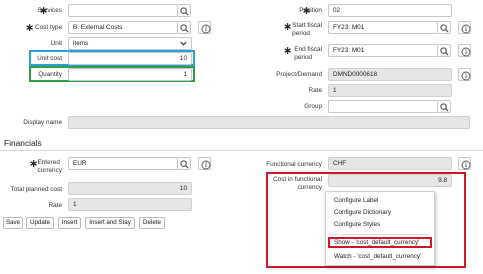 The height and width of the screenshot is (274, 483). What do you see at coordinates (390, 163) in the screenshot?
I see `functional-currency-input: CHF` at bounding box center [390, 163].